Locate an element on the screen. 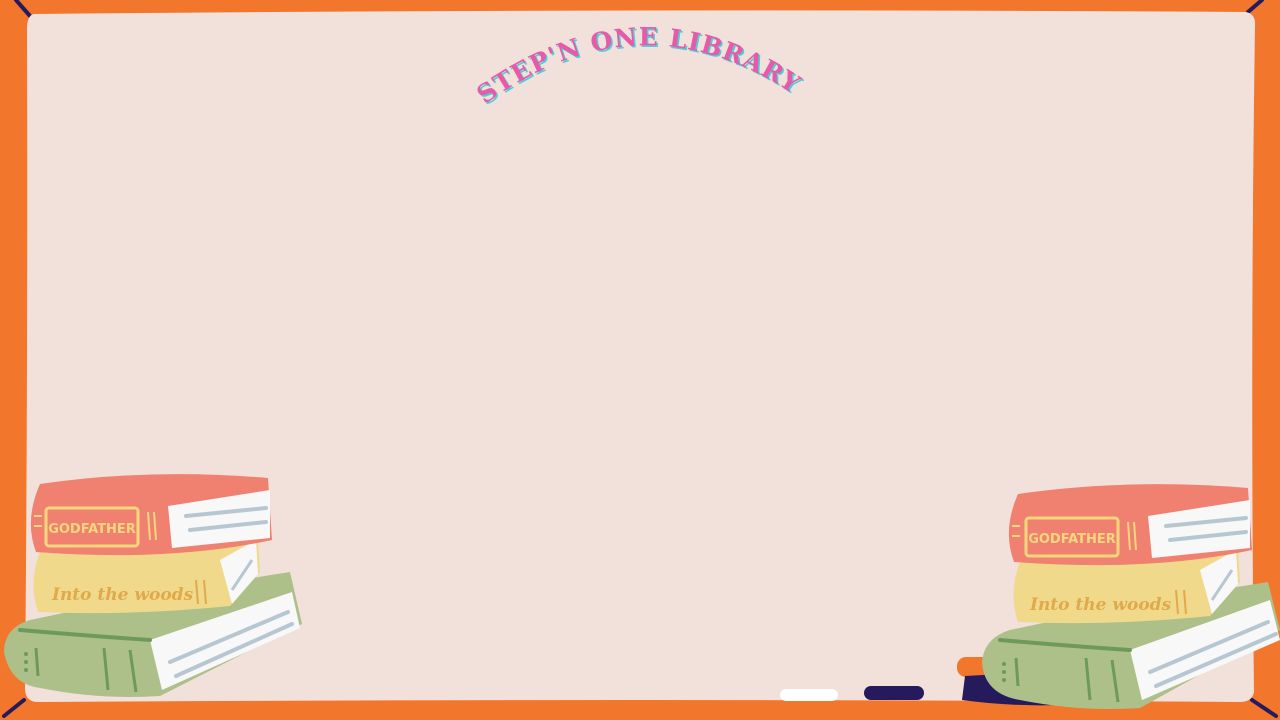  navy-marker-stroke is located at coordinates (894, 693).